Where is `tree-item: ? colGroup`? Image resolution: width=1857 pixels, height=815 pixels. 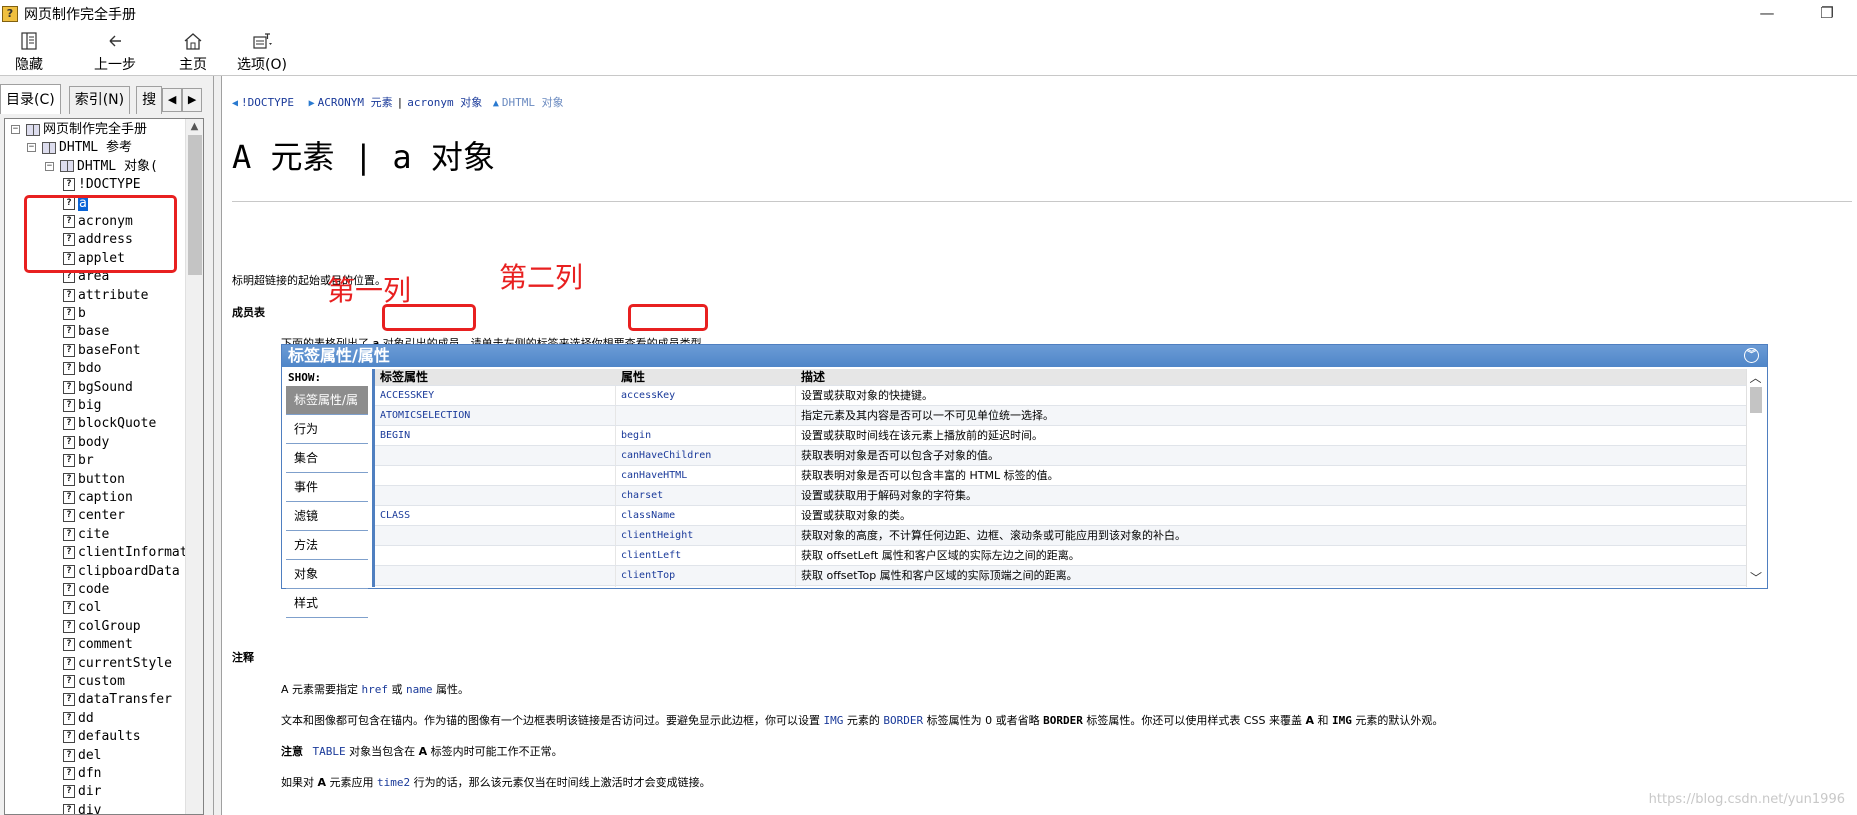
tree-item: ? colGroup is located at coordinates (102, 627).